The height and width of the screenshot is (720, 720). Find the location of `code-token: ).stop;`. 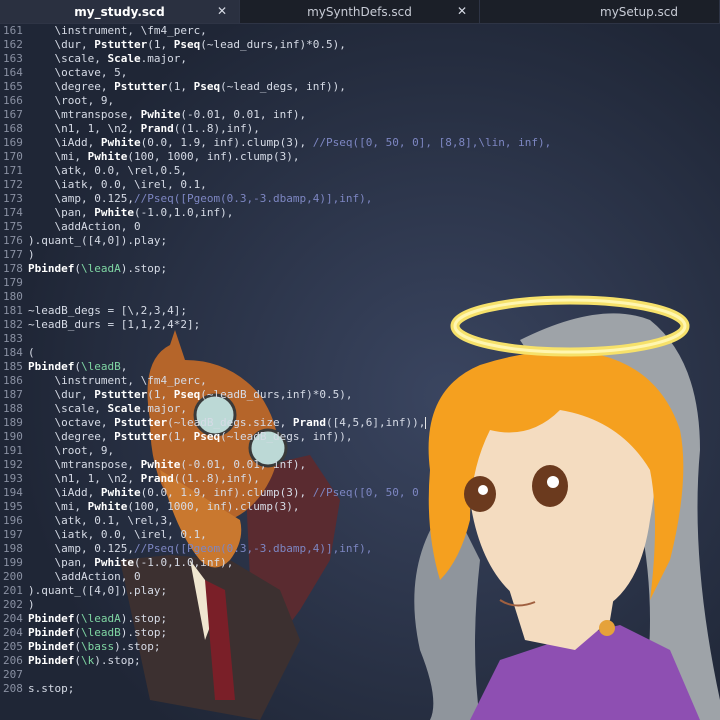

code-token: ).stop; is located at coordinates (144, 618).